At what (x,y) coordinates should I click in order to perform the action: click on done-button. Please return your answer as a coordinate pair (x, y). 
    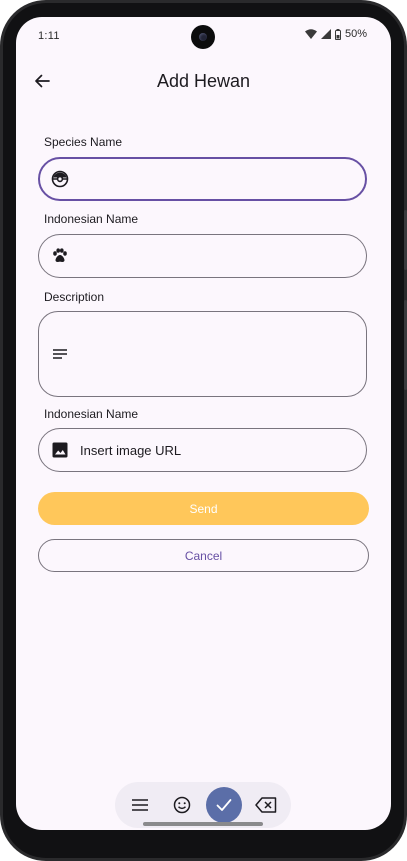
    Looking at the image, I should click on (224, 805).